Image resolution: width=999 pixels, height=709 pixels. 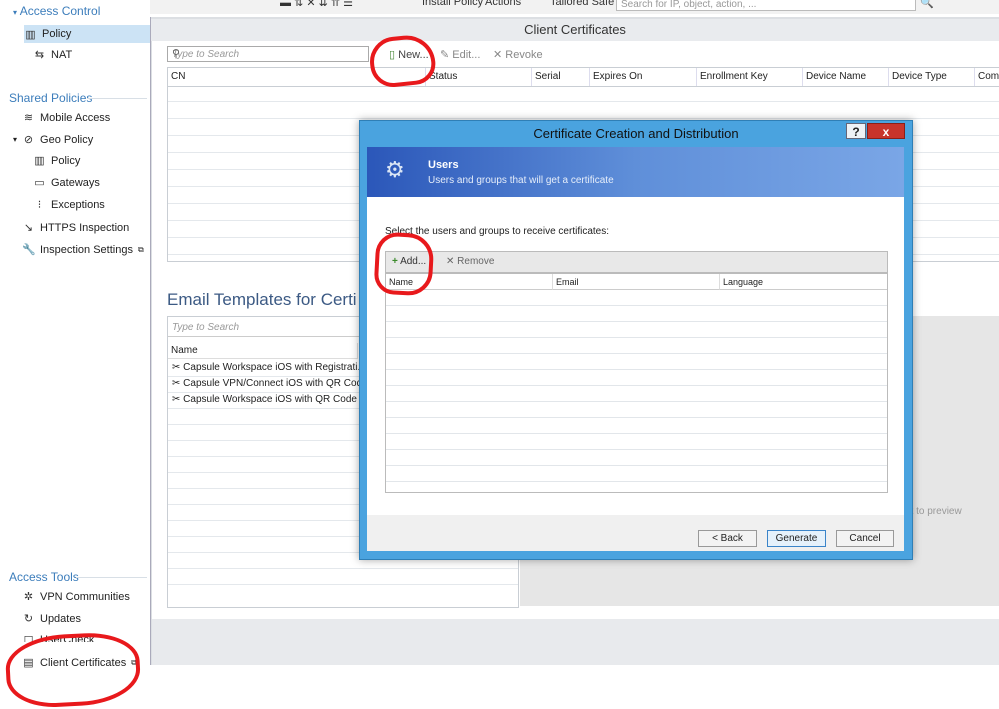 What do you see at coordinates (29, 250) in the screenshot?
I see `wrench-icon: 🔧` at bounding box center [29, 250].